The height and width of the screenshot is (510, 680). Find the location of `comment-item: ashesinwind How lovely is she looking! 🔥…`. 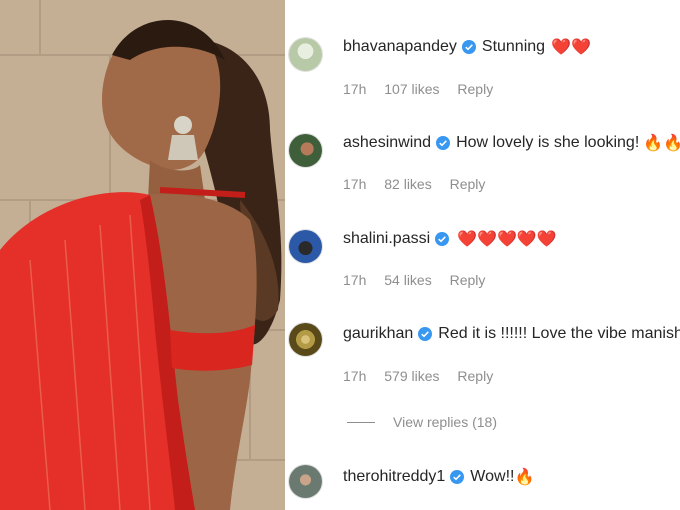

comment-item: ashesinwind How lovely is she looking! 🔥… is located at coordinates (482, 164).